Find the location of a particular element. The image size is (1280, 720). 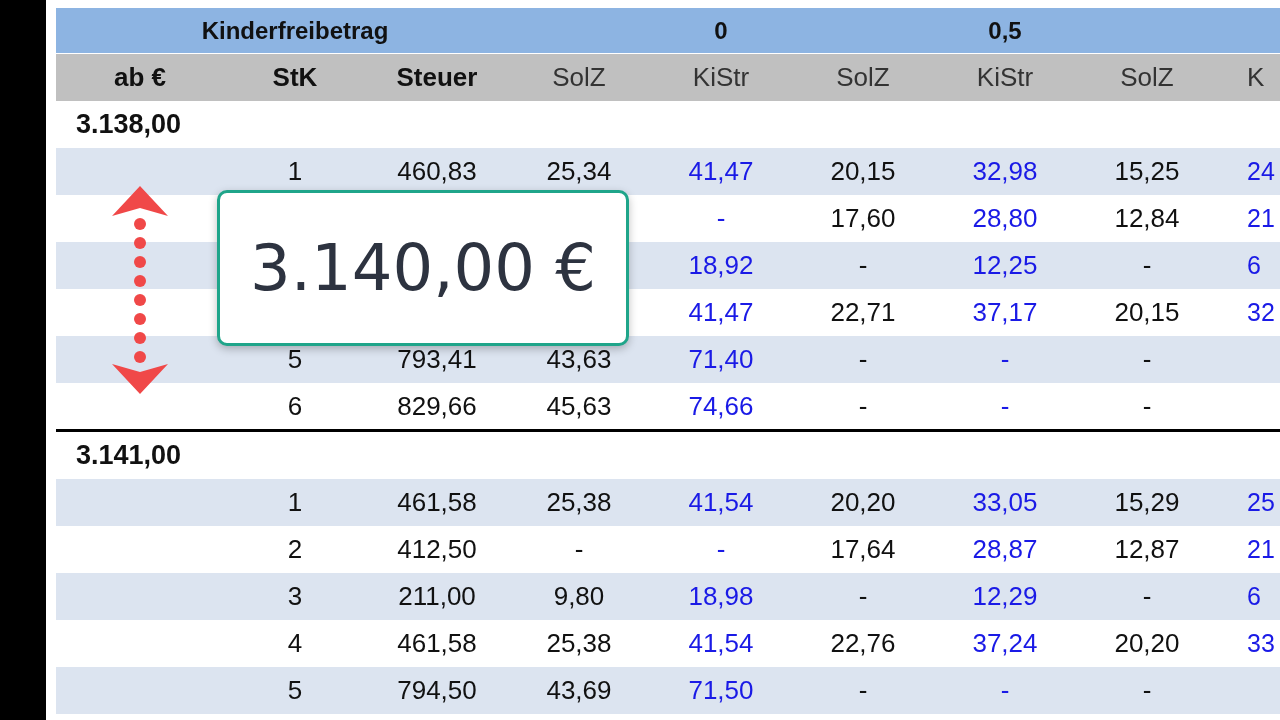

column-header: K is located at coordinates (1256, 77).